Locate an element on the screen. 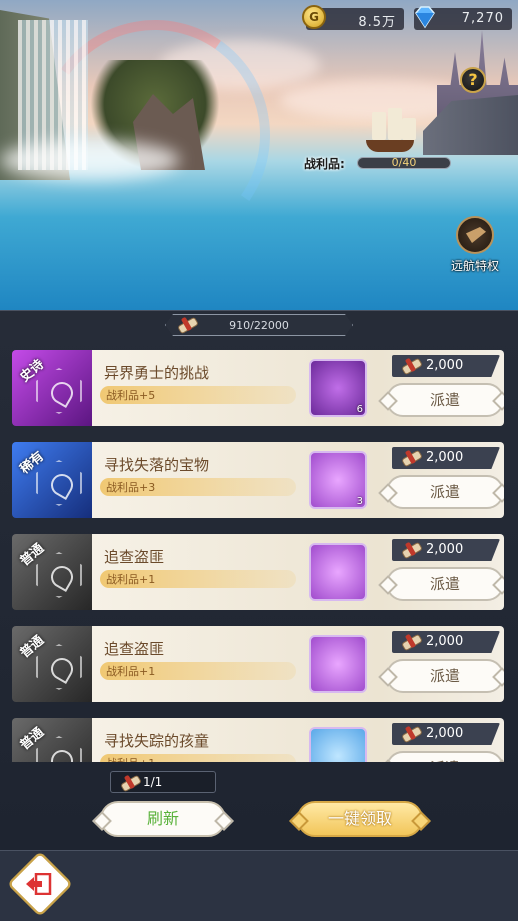 This screenshot has height=921, width=518. quest-info: 寻找失落的宝物 战利品+3 3 is located at coordinates (237, 480).